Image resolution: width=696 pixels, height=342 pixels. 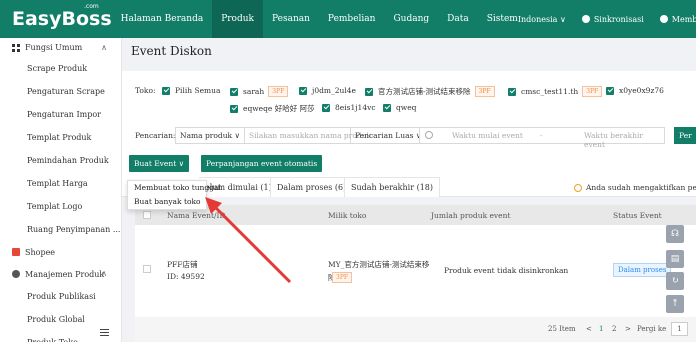 What do you see at coordinates (65, 274) in the screenshot?
I see `sidebar-group-label: Manajemen Produk` at bounding box center [65, 274].